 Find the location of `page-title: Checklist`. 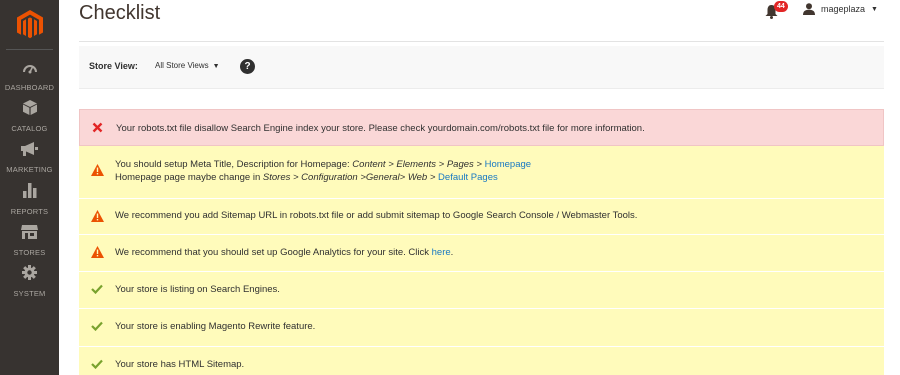

page-title: Checklist is located at coordinates (120, 13).